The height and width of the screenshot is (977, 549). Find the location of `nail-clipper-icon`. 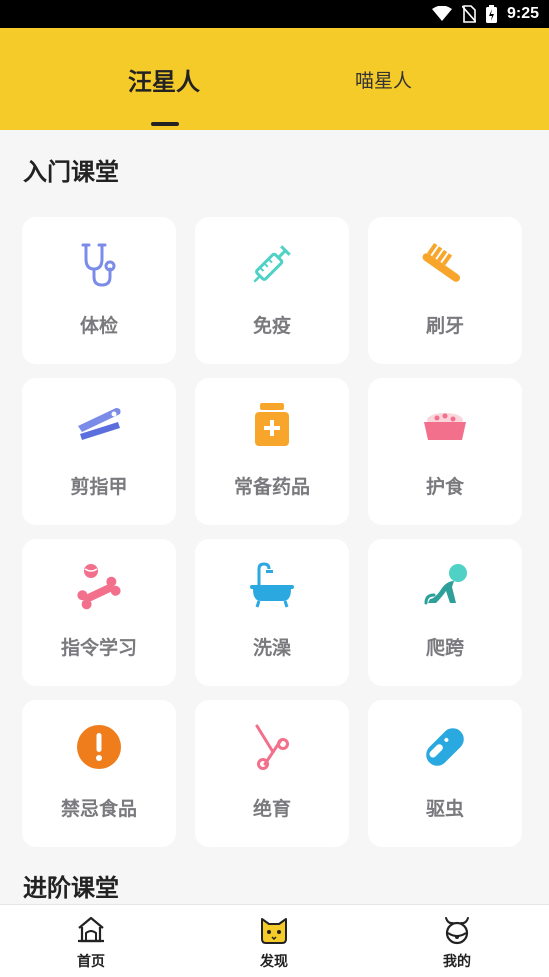

nail-clipper-icon is located at coordinates (99, 424).